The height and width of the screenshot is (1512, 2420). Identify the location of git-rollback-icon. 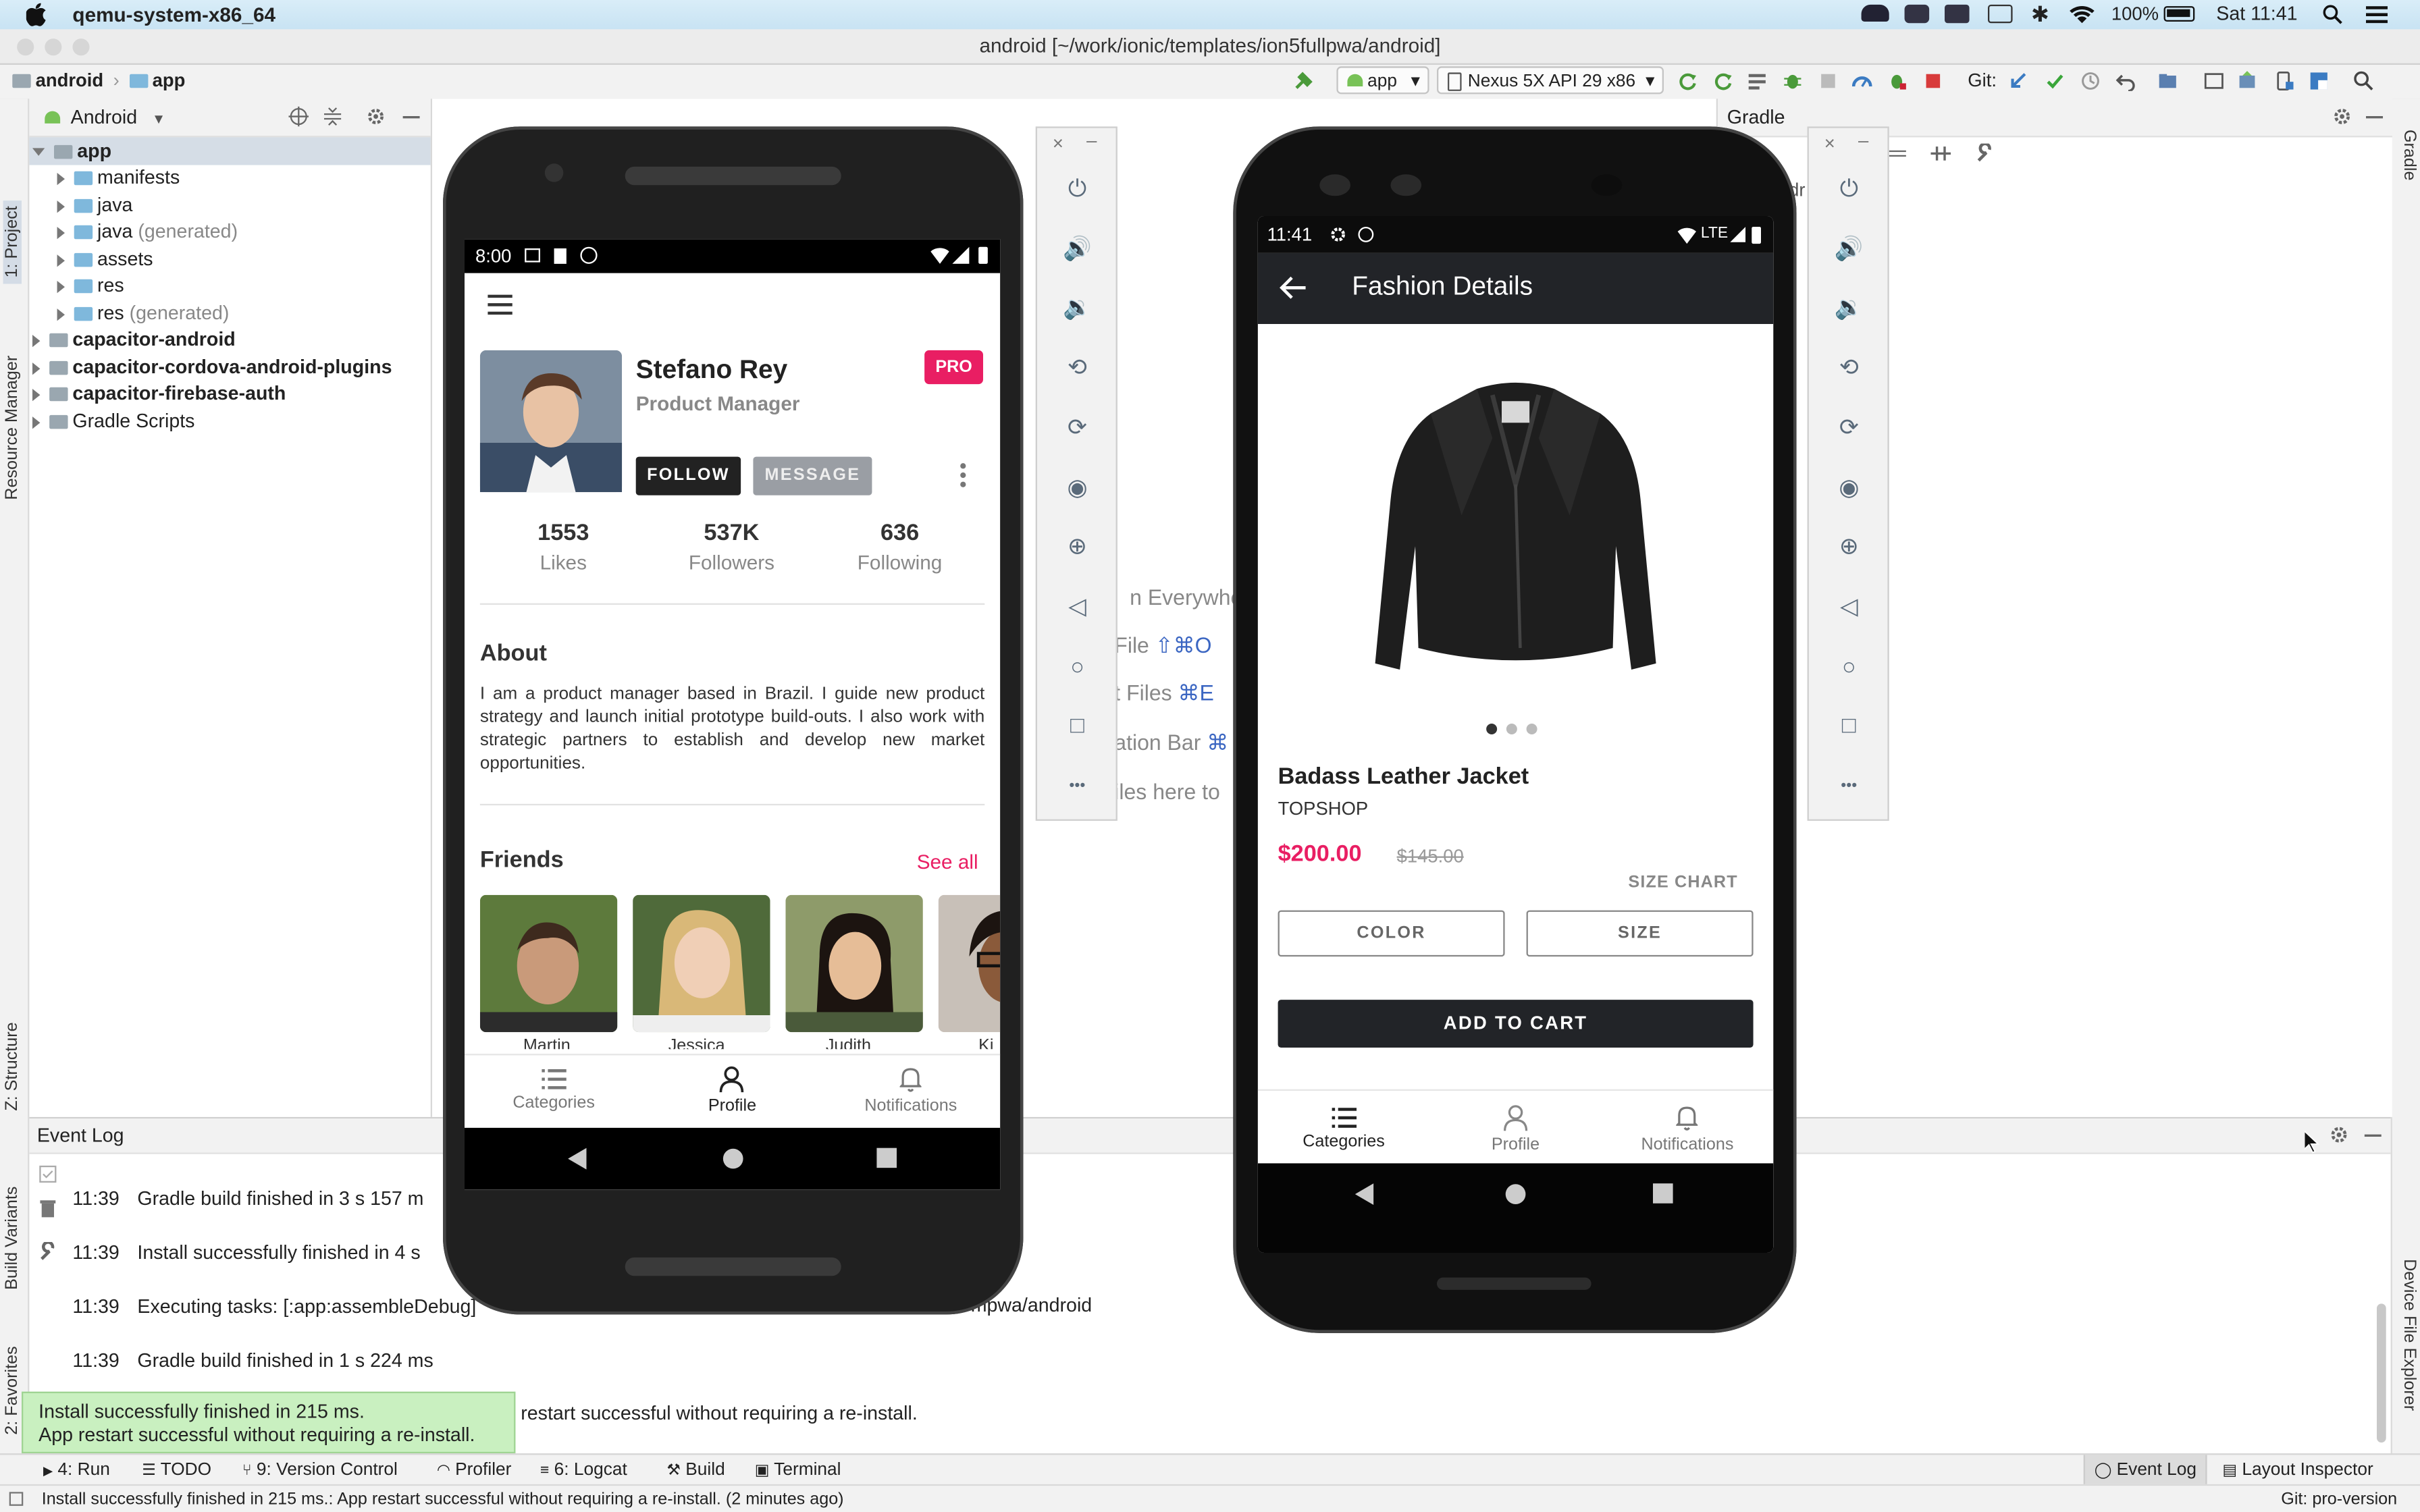
(2125, 81).